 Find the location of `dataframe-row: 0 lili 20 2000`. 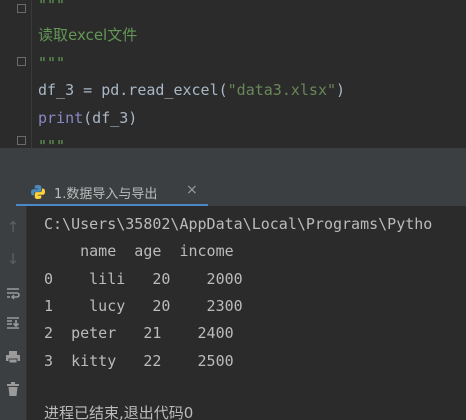

dataframe-row: 0 lili 20 2000 is located at coordinates (143, 279).